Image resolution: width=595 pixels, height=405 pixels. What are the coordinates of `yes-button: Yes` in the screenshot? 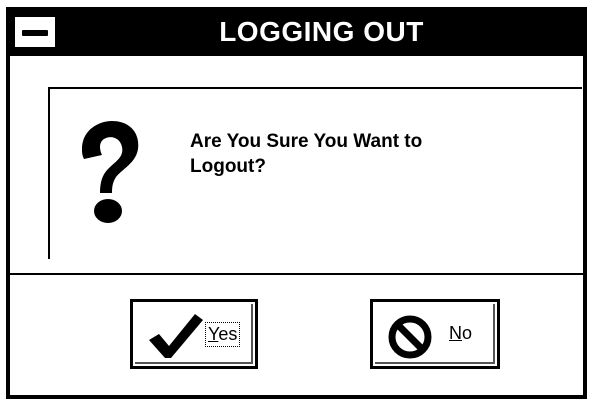 It's located at (194, 334).